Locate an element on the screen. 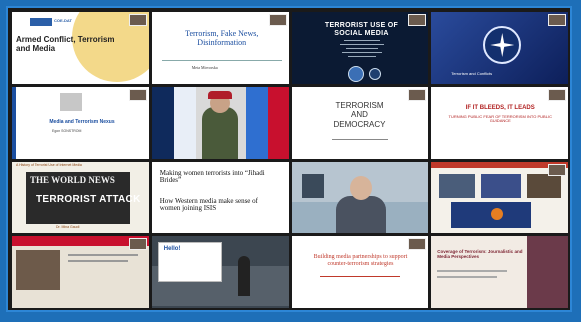  flag-nato is located at coordinates (162, 122).